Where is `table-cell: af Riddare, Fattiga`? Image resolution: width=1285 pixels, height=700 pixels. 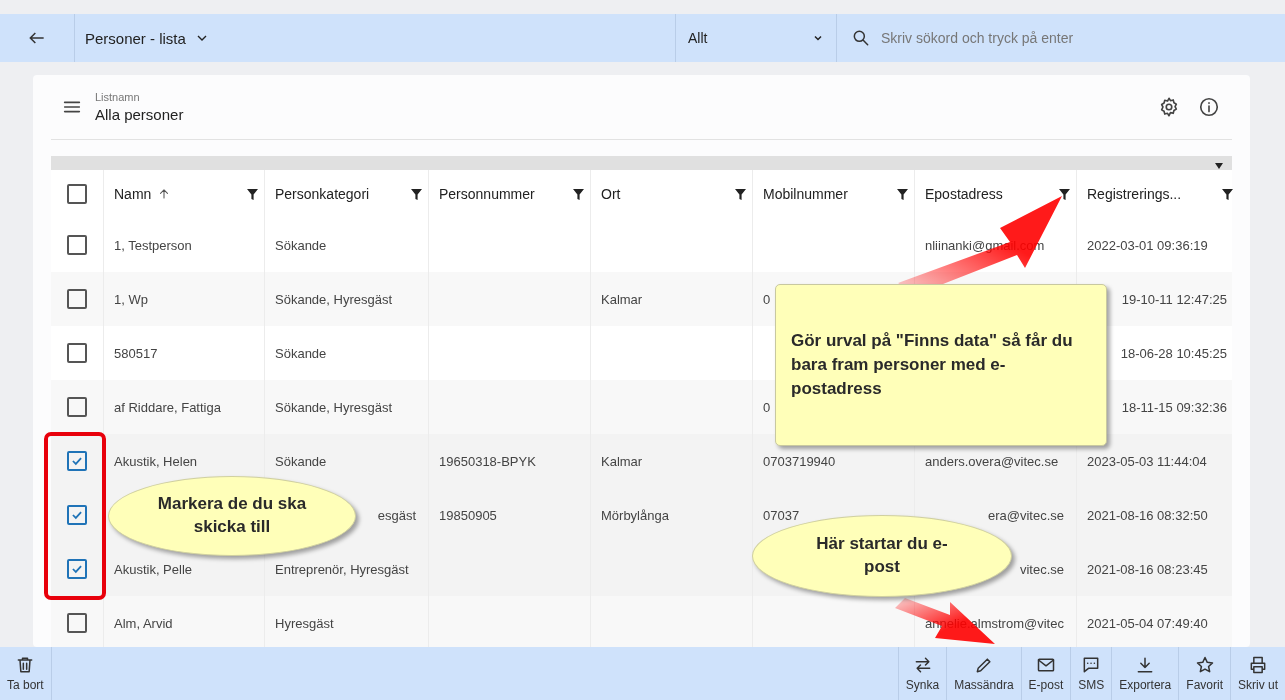 table-cell: af Riddare, Fattiga is located at coordinates (167, 407).